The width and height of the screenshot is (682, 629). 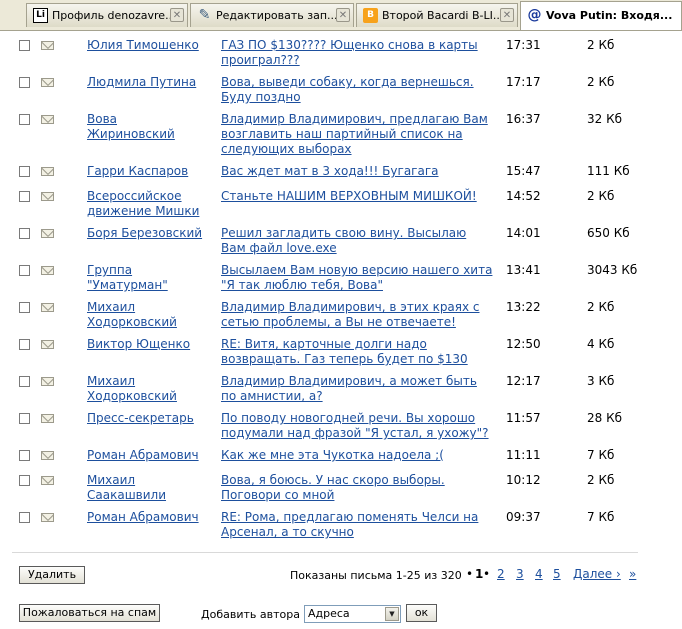 What do you see at coordinates (557, 574) in the screenshot?
I see `page-link-5: 5` at bounding box center [557, 574].